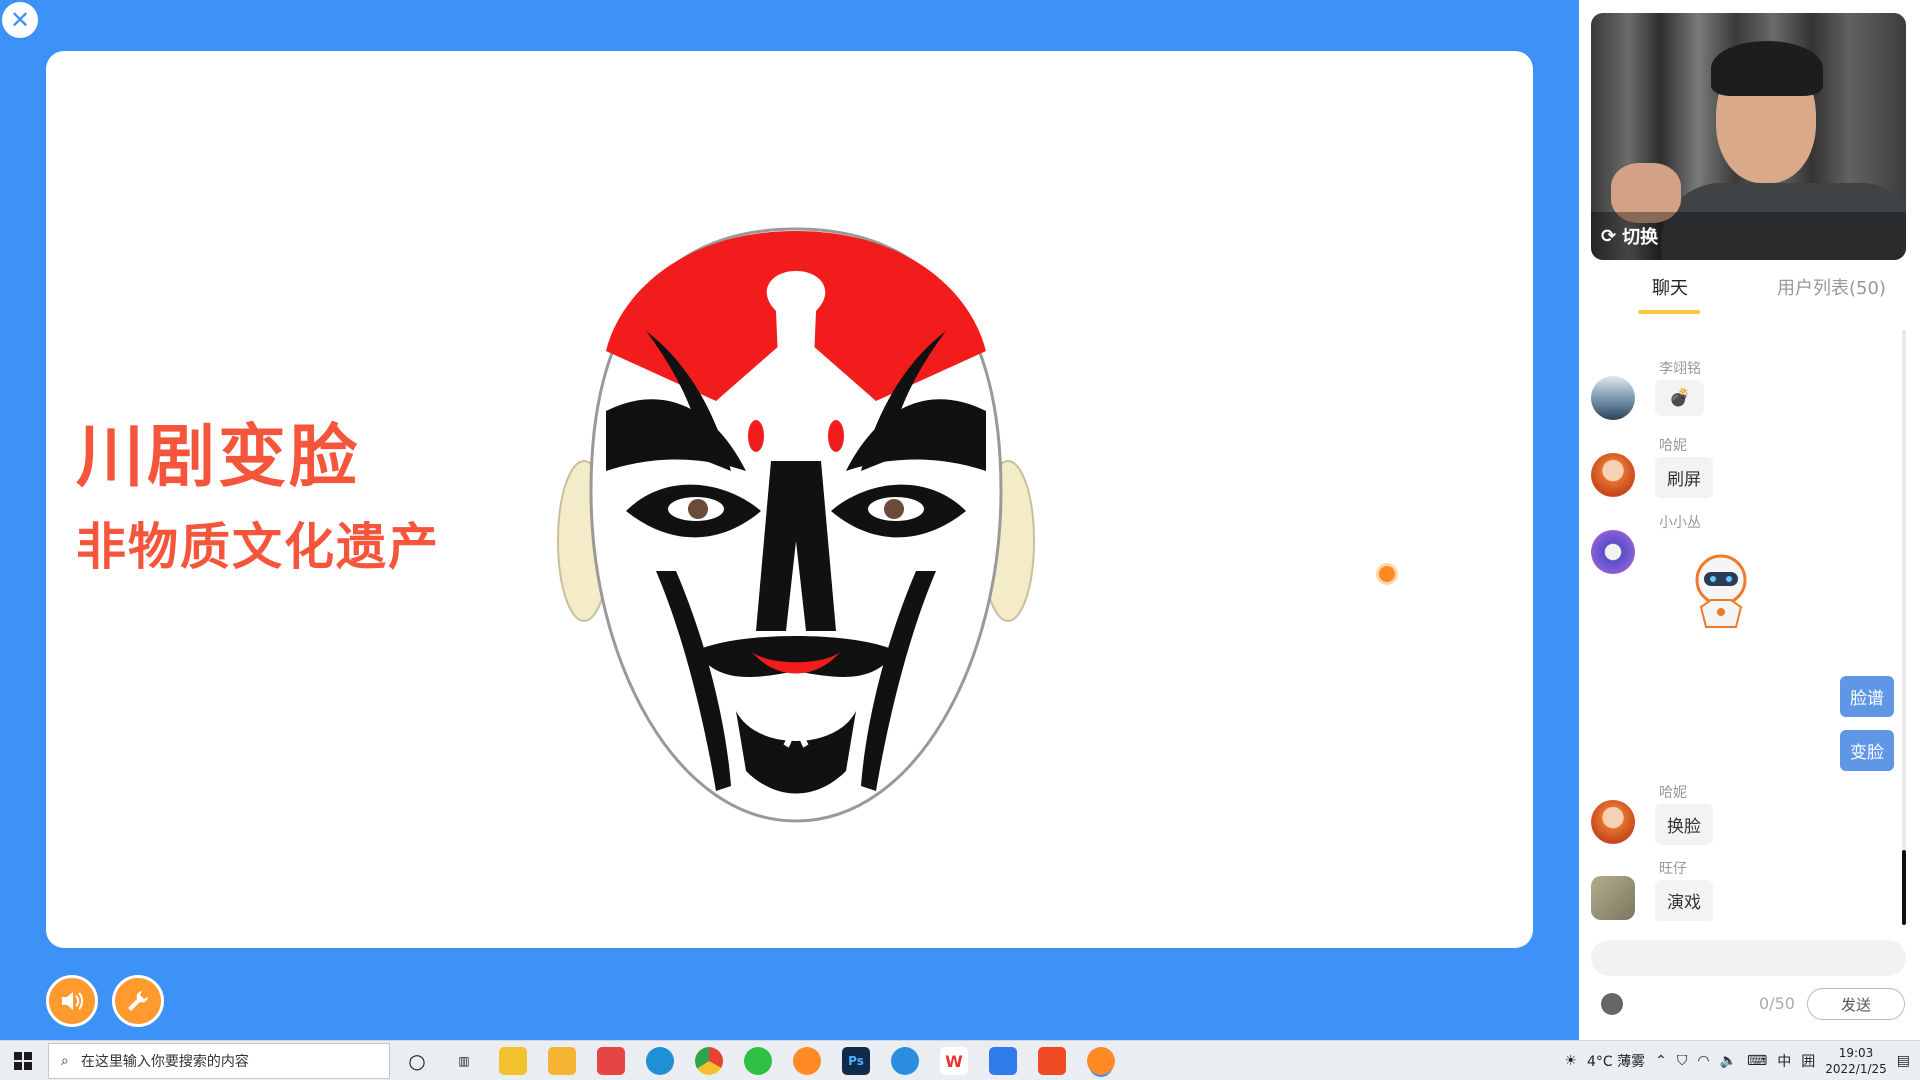 Image resolution: width=1920 pixels, height=1080 pixels. What do you see at coordinates (1748, 958) in the screenshot?
I see `chat-input` at bounding box center [1748, 958].